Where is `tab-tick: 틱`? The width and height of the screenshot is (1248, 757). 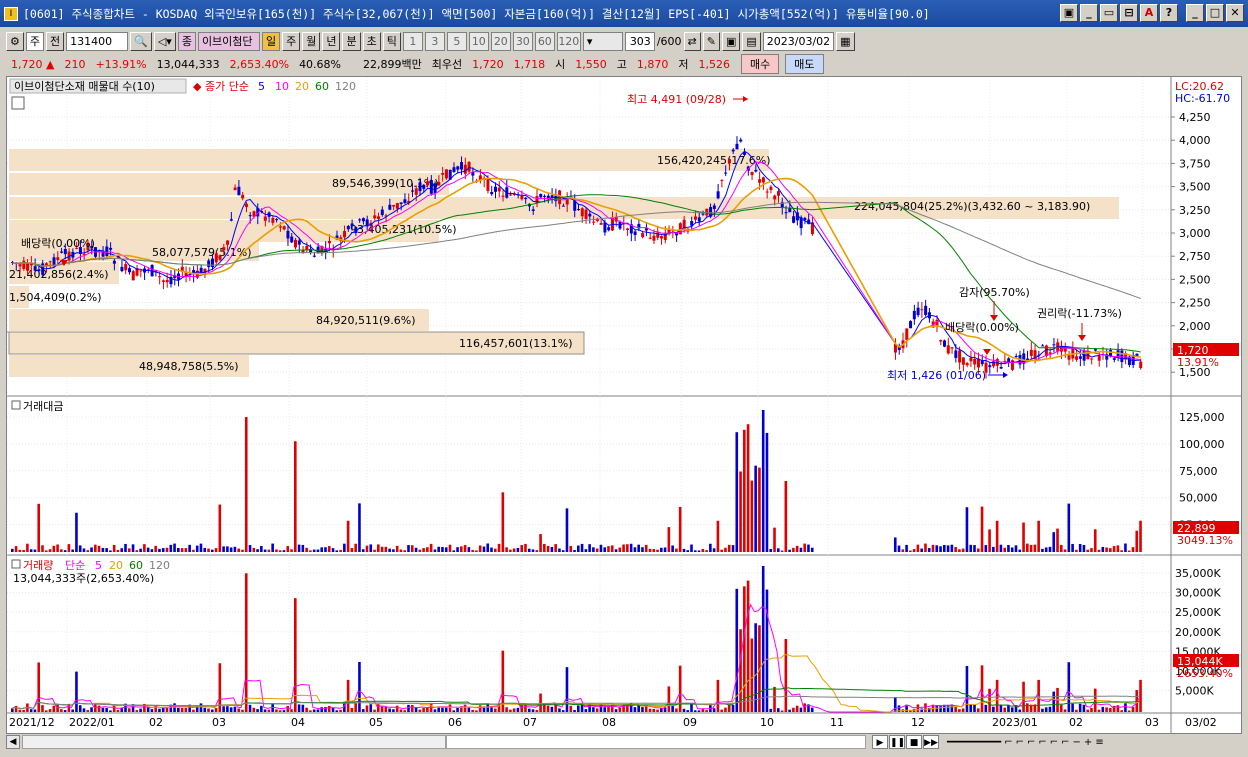
tab-tick: 틱 is located at coordinates (391, 41).